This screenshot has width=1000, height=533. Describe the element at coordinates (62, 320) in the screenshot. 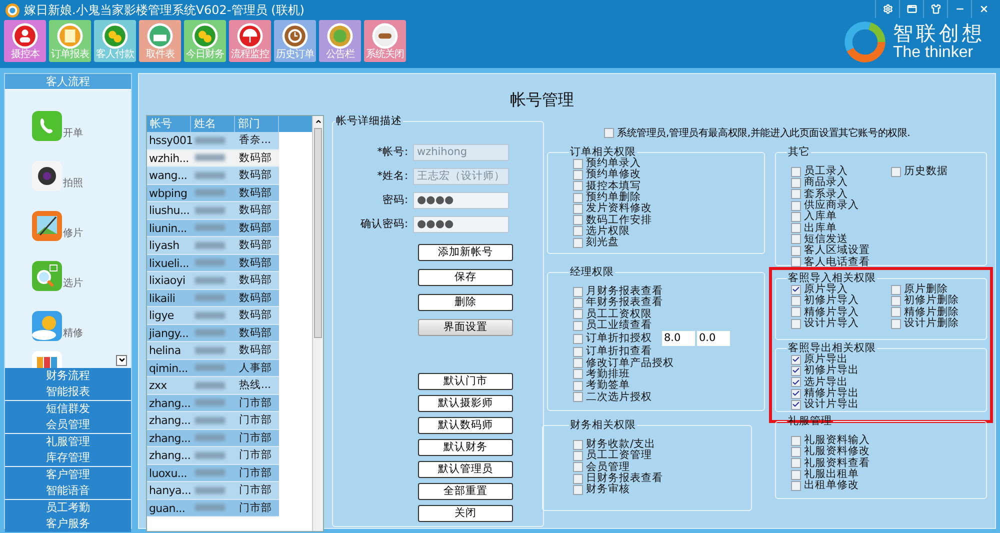

I see `sidebar-item: 精修` at that location.